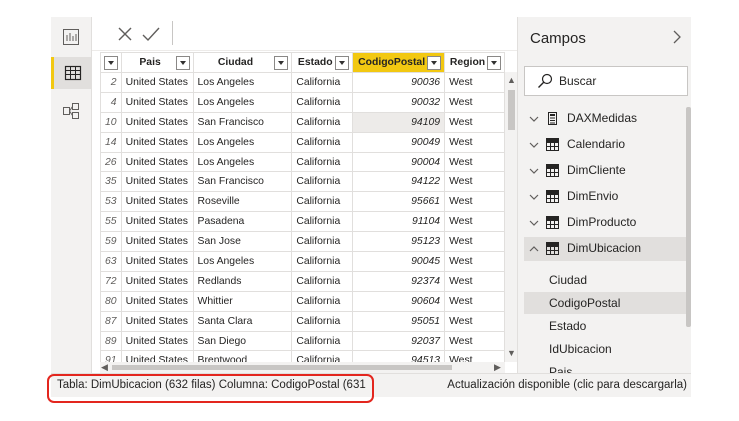 The height and width of the screenshot is (421, 739). Describe the element at coordinates (399, 281) in the screenshot. I see `table-cell: 92374` at that location.